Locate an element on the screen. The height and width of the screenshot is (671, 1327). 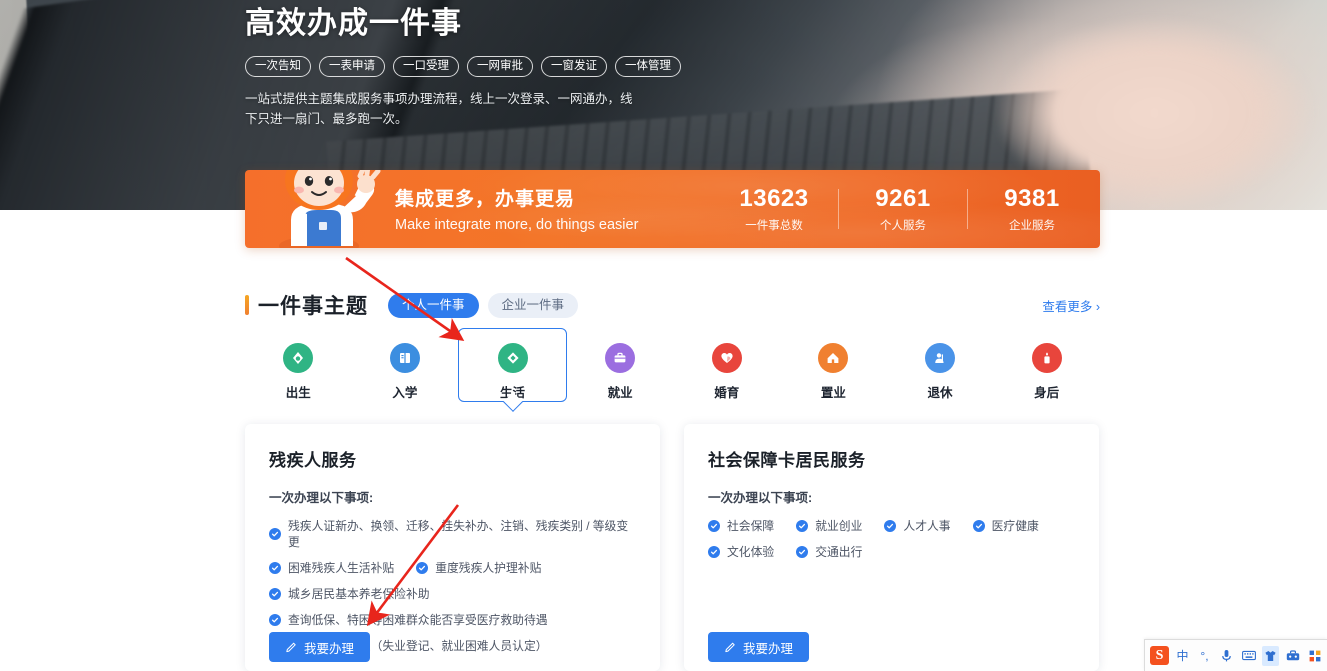
category-label: 婚育 is located at coordinates (727, 393).